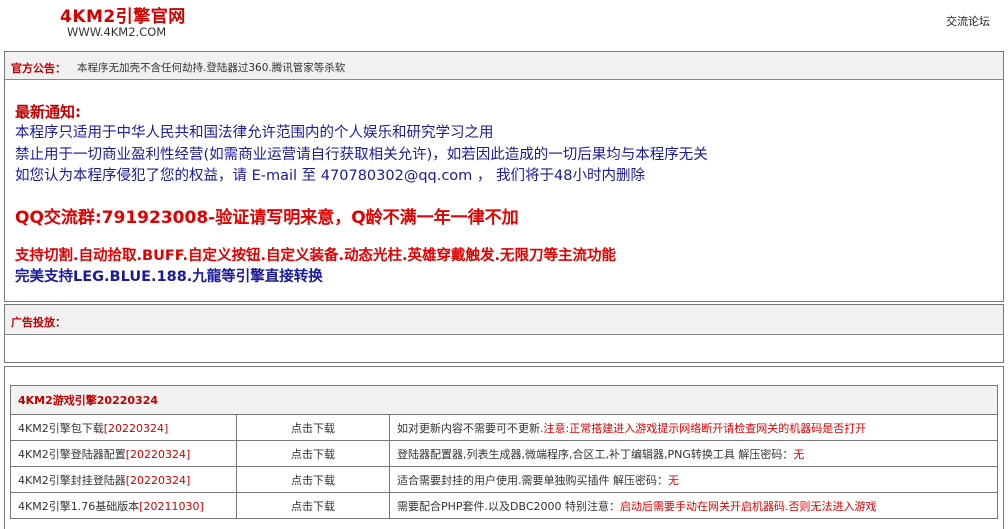 The image size is (1008, 529). I want to click on download-name: 4KM2引擎包下载, so click(61, 428).